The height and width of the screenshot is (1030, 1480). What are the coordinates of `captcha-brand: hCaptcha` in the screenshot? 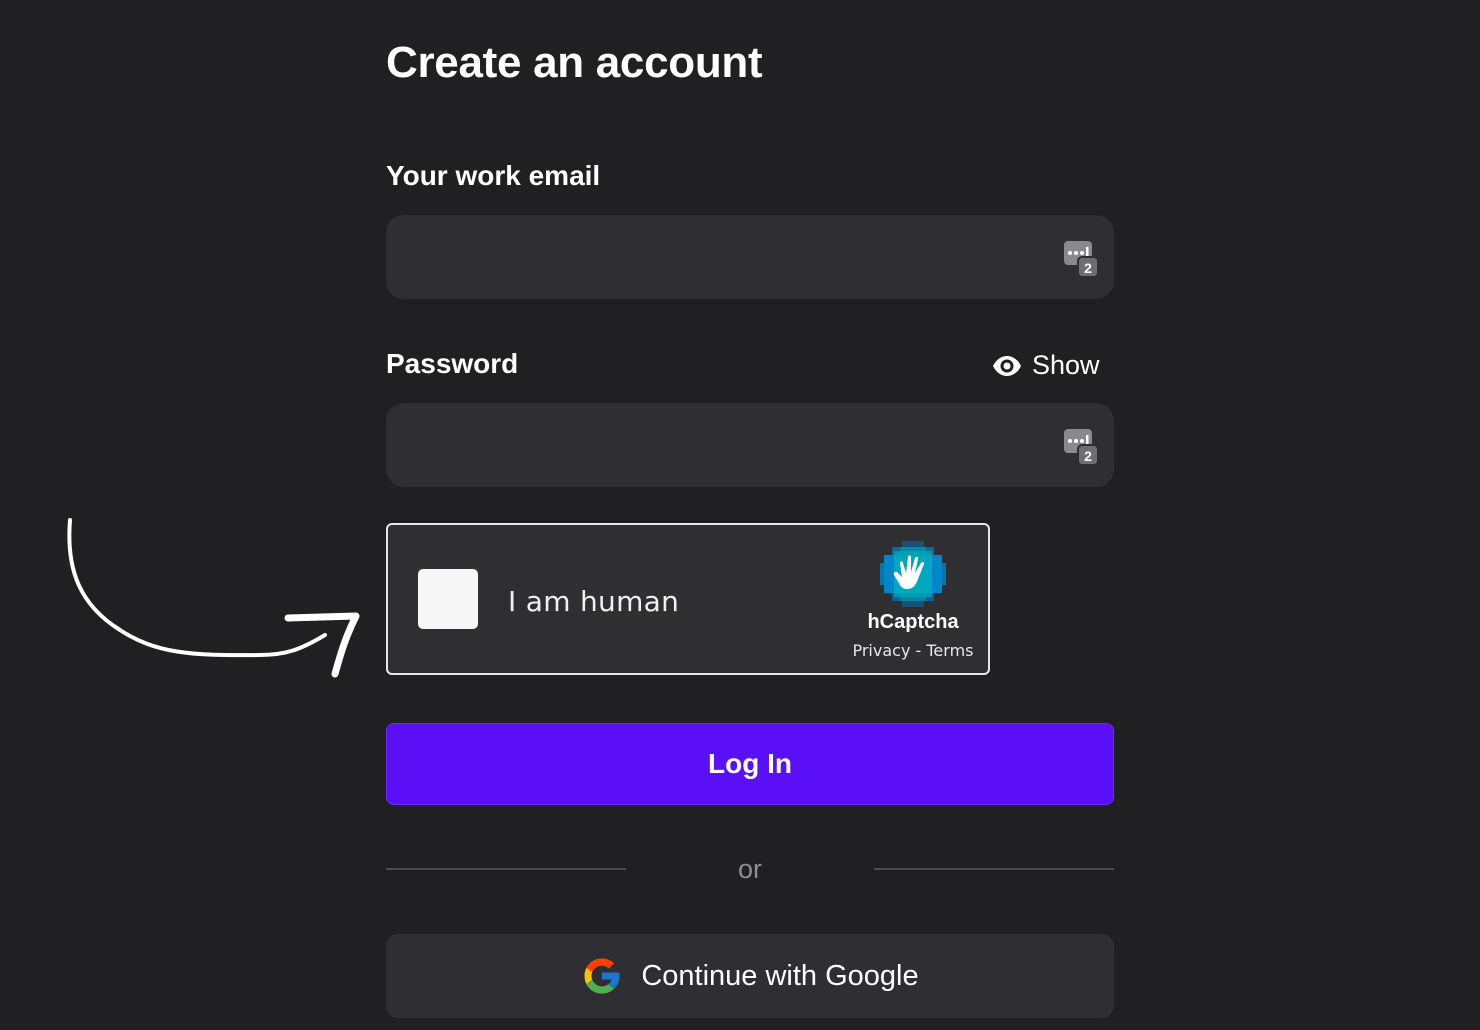 It's located at (913, 622).